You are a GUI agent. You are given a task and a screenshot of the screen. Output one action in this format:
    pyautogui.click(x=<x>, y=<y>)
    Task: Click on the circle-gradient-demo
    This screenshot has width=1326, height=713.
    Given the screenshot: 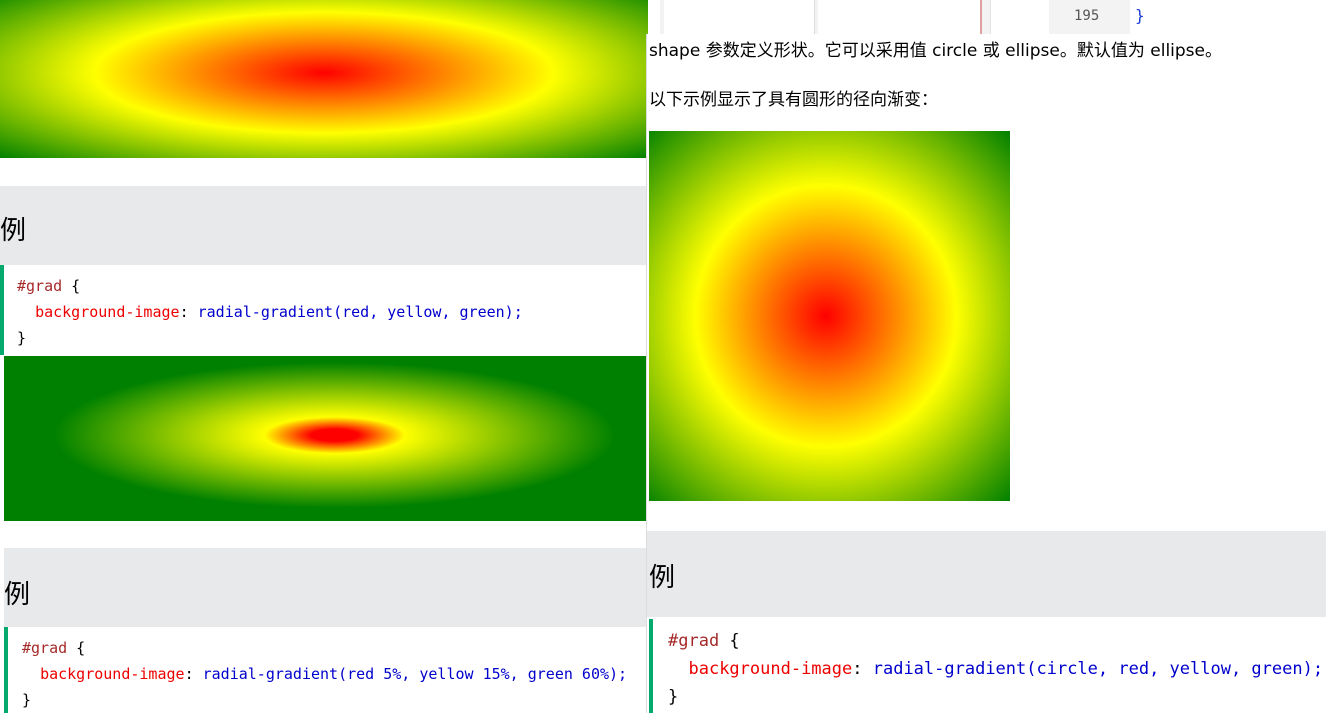 What is the action you would take?
    pyautogui.click(x=829, y=316)
    